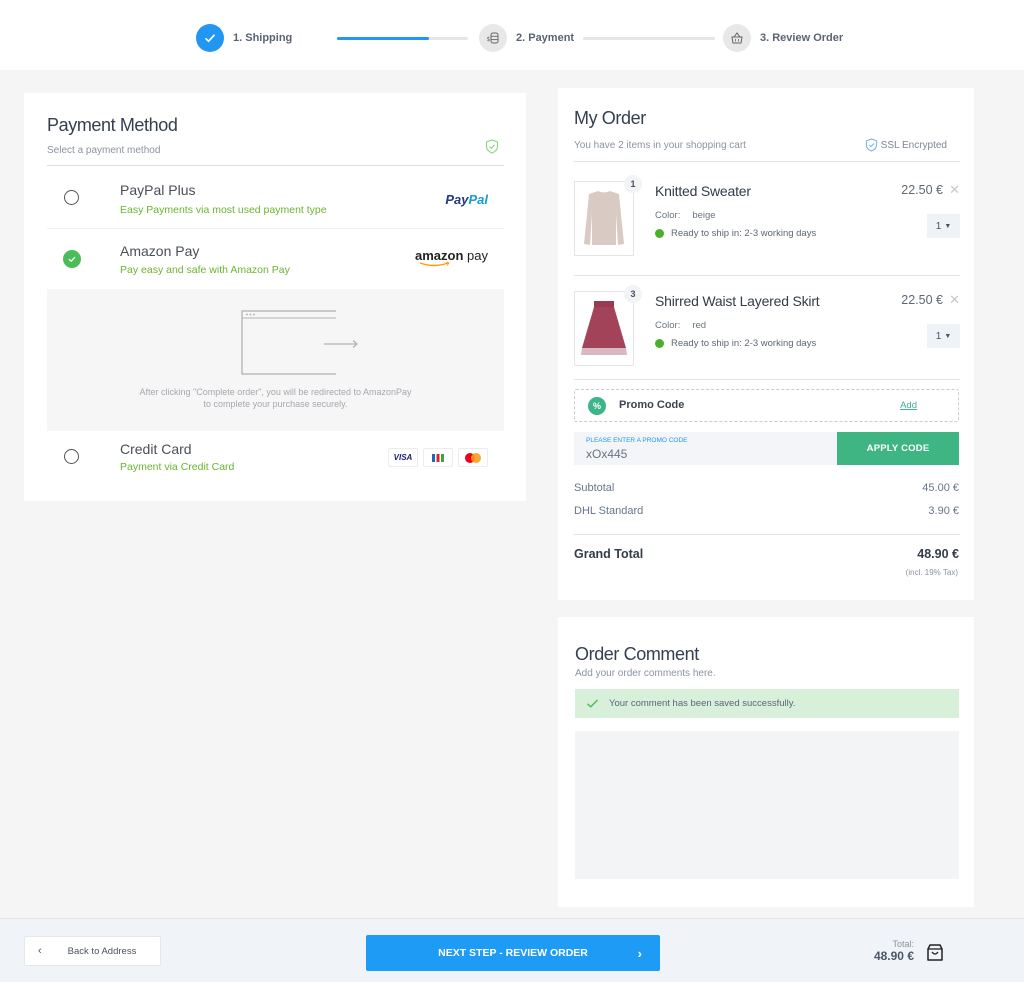 This screenshot has height=982, width=1024. Describe the element at coordinates (604, 328) in the screenshot. I see `product-image-skirt` at that location.